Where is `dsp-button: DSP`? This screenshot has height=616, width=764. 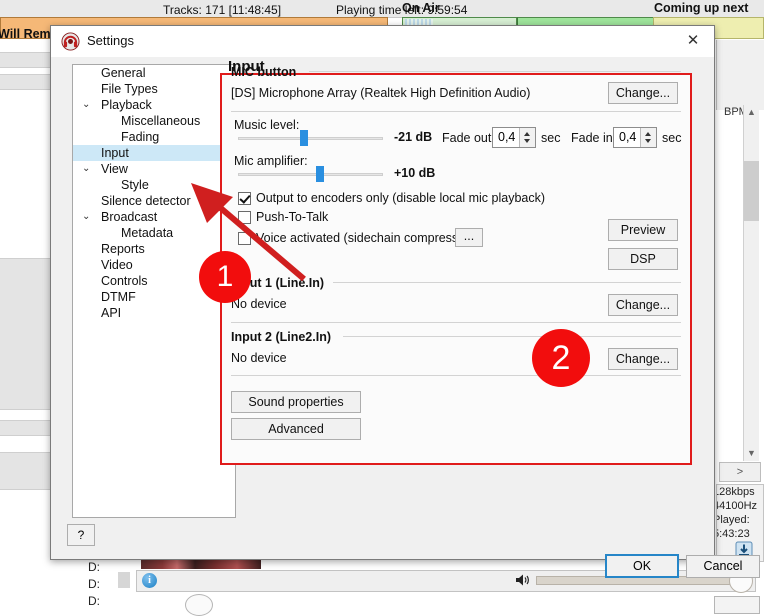
dsp-button: DSP is located at coordinates (643, 259).